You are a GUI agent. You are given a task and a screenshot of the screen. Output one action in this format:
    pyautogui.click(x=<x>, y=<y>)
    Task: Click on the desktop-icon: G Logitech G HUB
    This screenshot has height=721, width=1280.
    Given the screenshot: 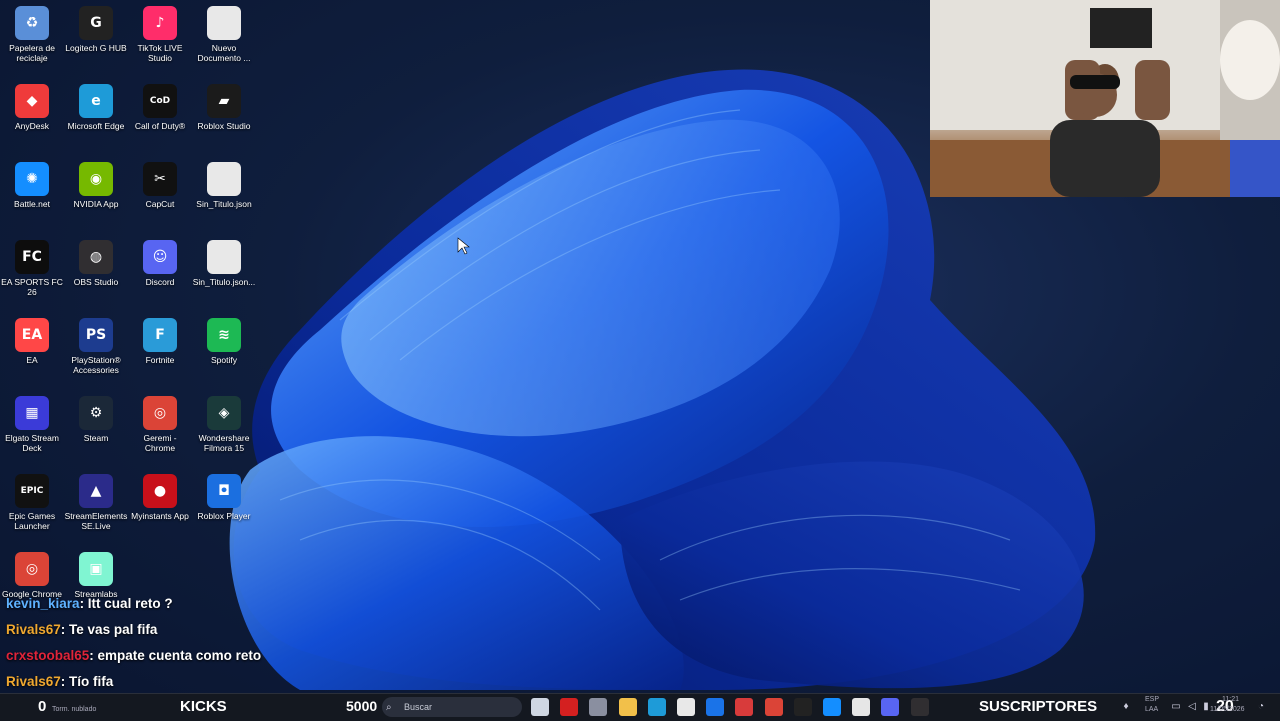 What is the action you would take?
    pyautogui.click(x=96, y=37)
    